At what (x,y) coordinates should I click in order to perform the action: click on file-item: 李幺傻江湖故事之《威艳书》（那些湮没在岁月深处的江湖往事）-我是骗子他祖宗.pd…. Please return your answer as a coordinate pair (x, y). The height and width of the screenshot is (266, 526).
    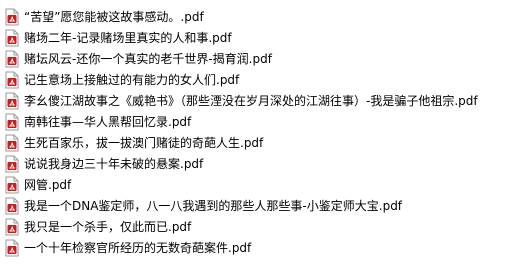
    Looking at the image, I should click on (263, 100).